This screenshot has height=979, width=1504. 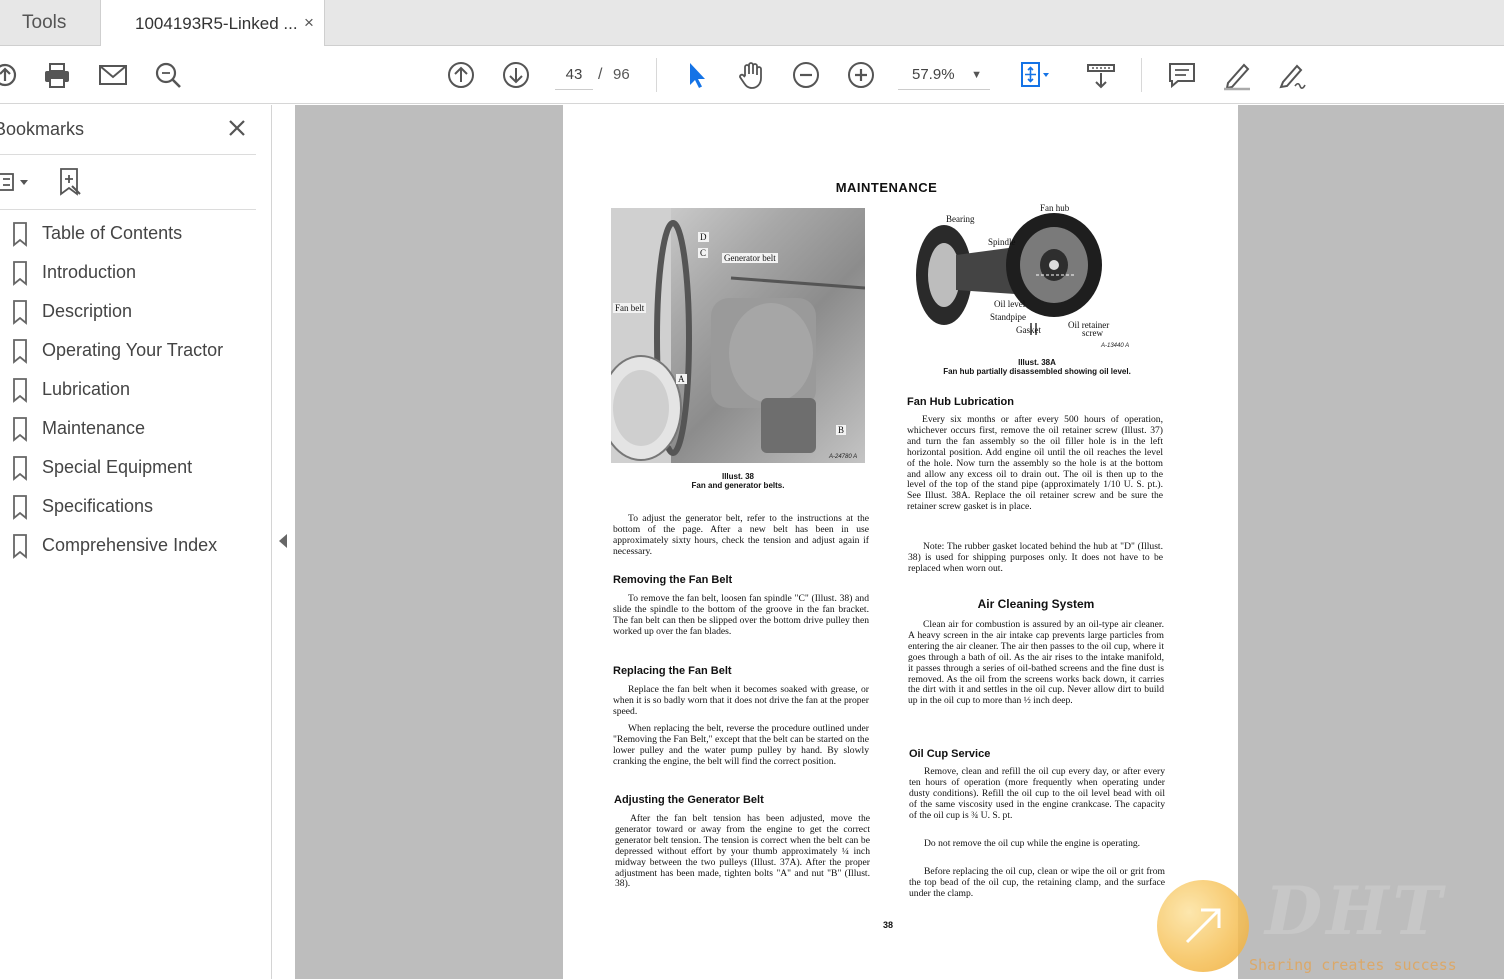 I want to click on collapse-panel-icon, so click(x=283, y=541).